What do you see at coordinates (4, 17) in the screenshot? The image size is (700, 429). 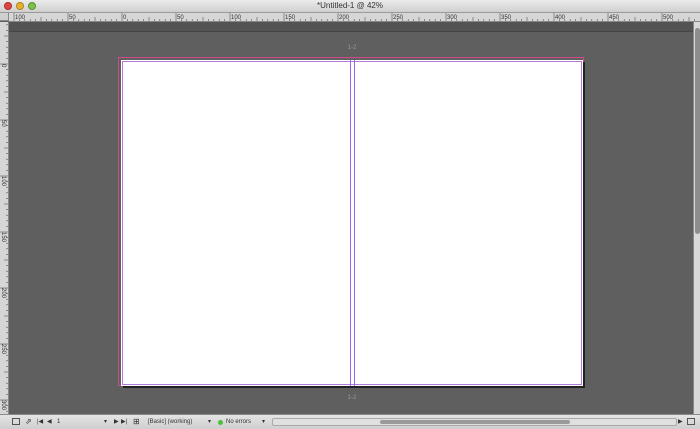 I see `ruler-origin-corner` at bounding box center [4, 17].